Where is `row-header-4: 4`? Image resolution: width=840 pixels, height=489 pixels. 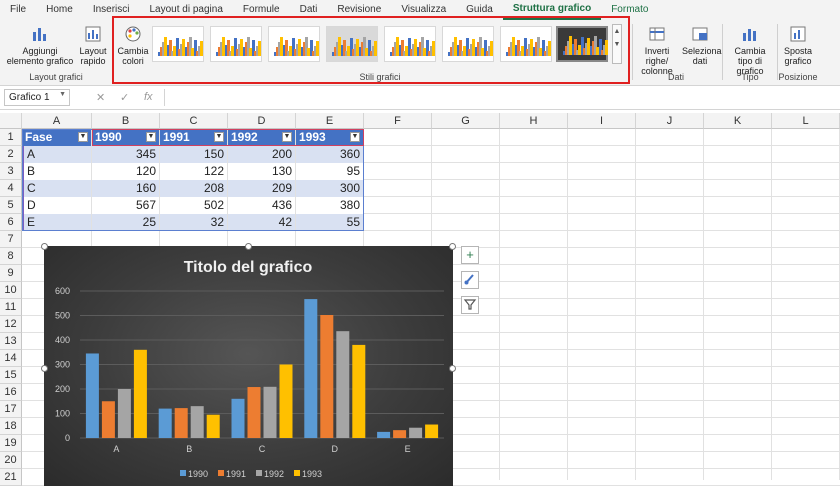 row-header-4: 4 is located at coordinates (11, 188).